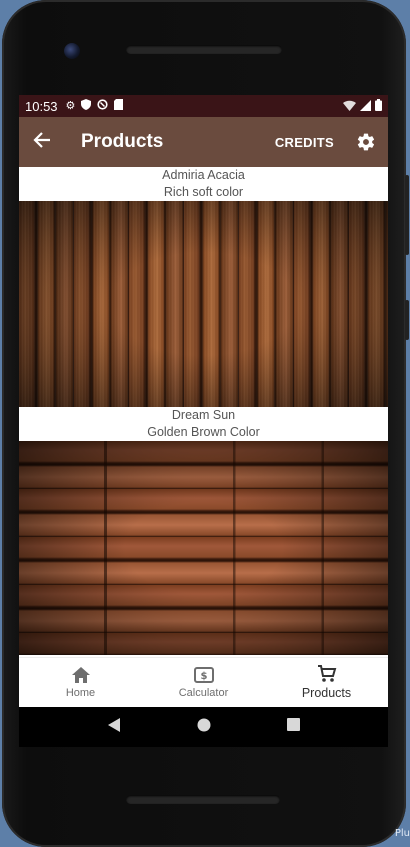 The width and height of the screenshot is (410, 847). I want to click on nav-item-calculator: $ Calculator, so click(203, 682).